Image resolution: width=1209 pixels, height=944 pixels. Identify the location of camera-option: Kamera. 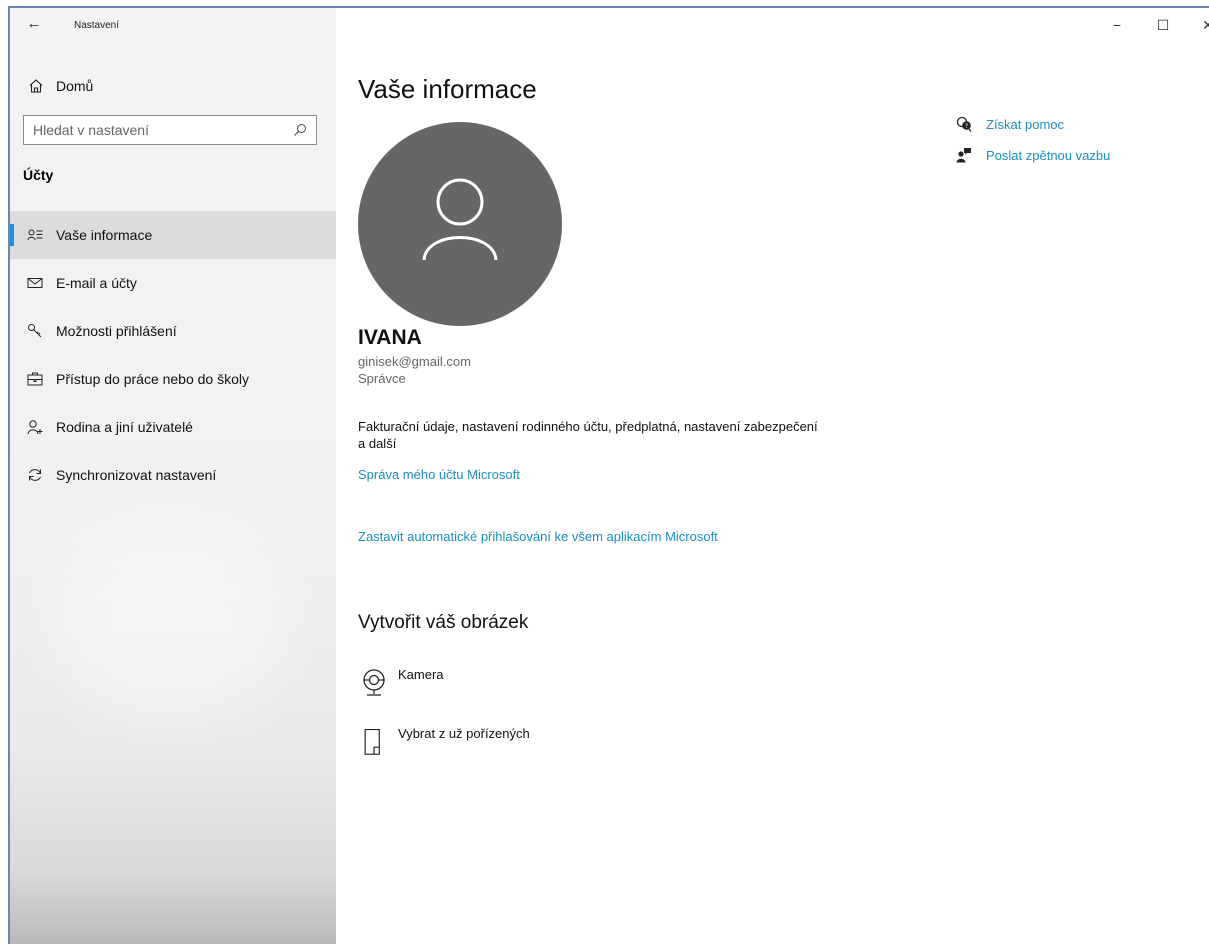
(402, 682).